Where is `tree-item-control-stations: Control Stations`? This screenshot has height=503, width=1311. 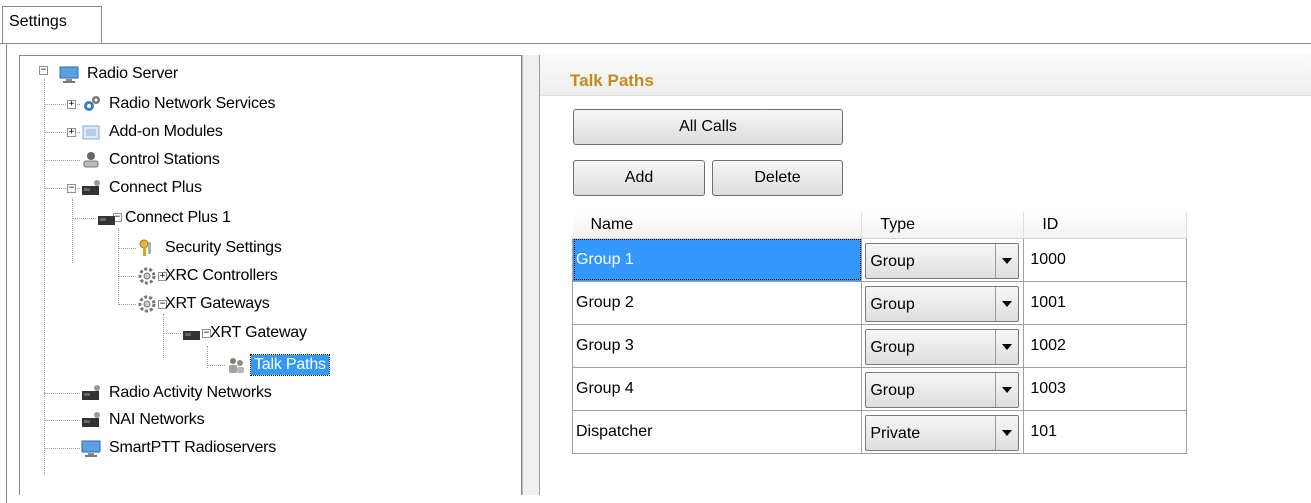
tree-item-control-stations: Control Stations is located at coordinates (151, 160).